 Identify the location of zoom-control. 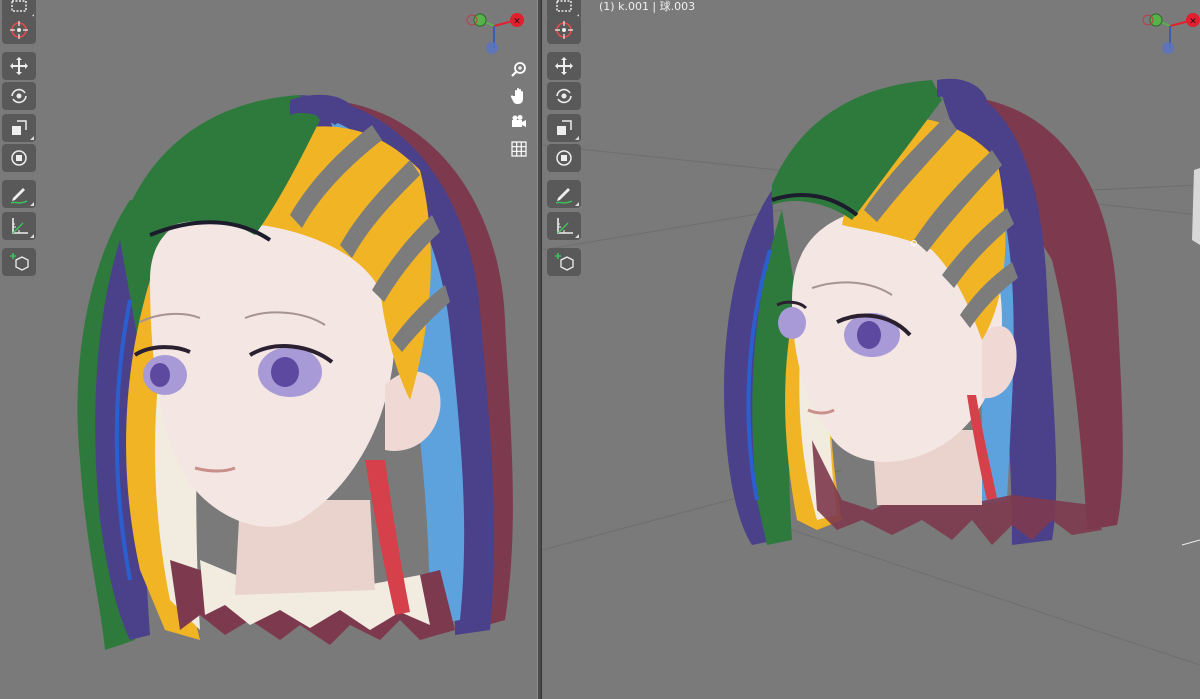
(519, 69).